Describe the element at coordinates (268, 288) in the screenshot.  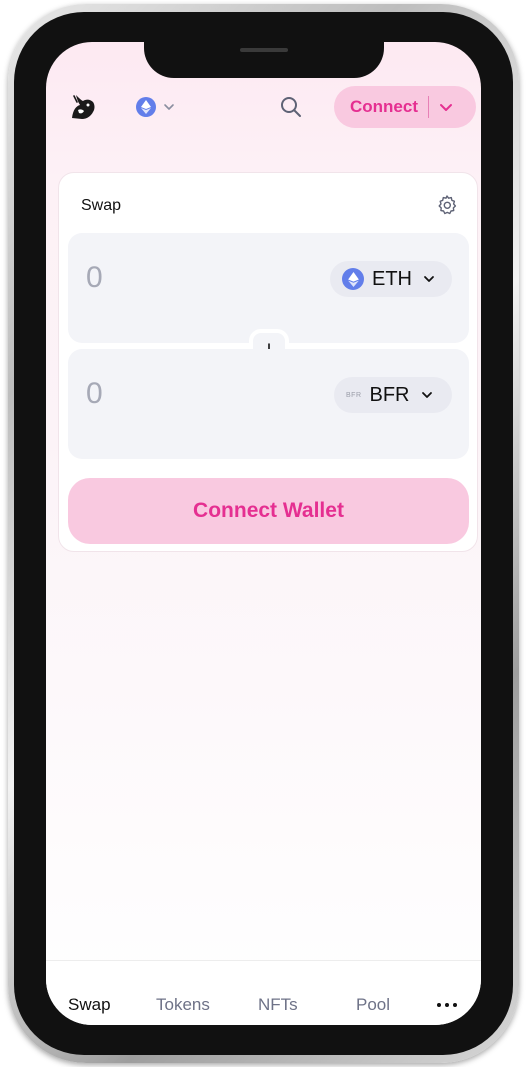
I see `input-token-panel: 0 ETH` at that location.